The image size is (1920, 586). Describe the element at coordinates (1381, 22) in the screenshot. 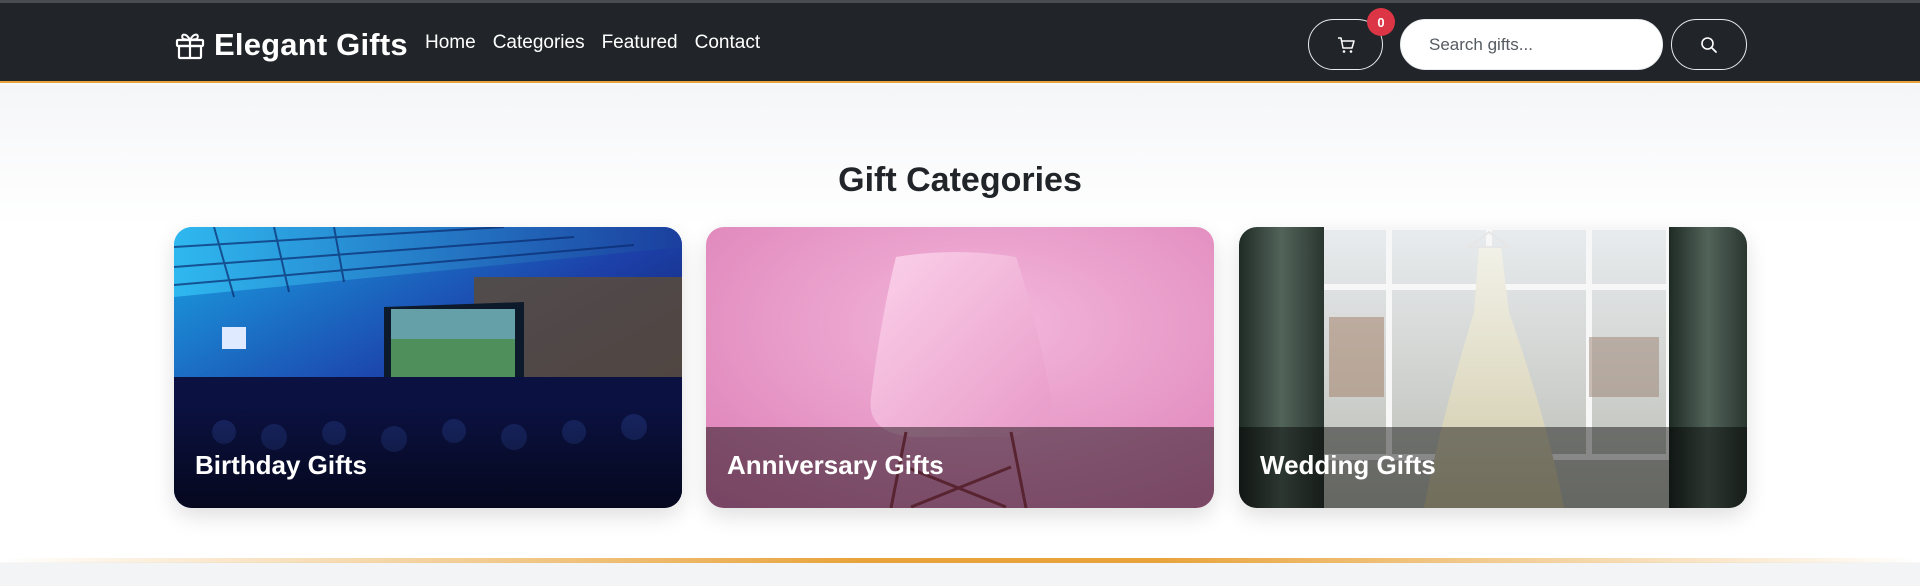

I see `cart-count-badge: 0` at that location.